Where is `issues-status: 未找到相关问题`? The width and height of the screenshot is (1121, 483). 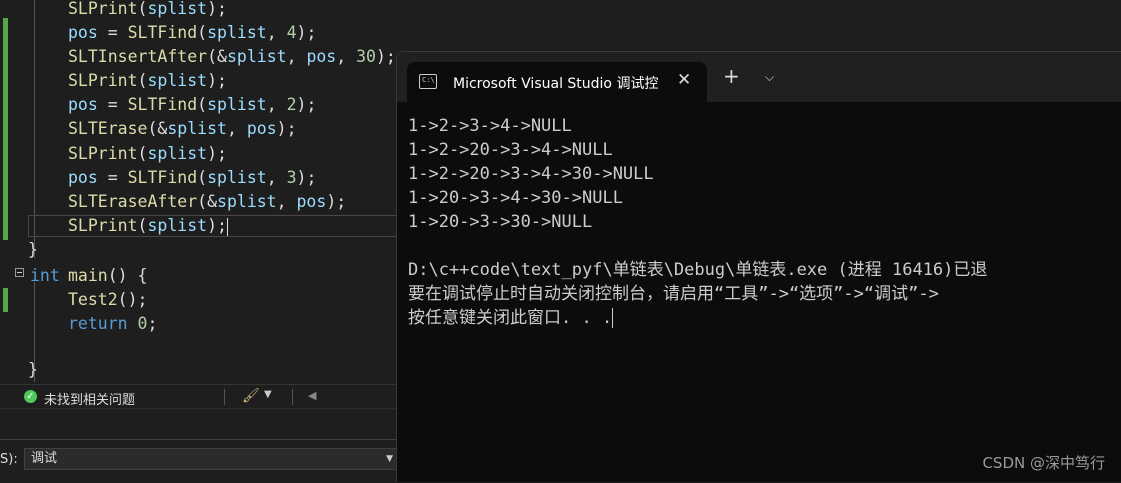 issues-status: 未找到相关问题 is located at coordinates (89, 398).